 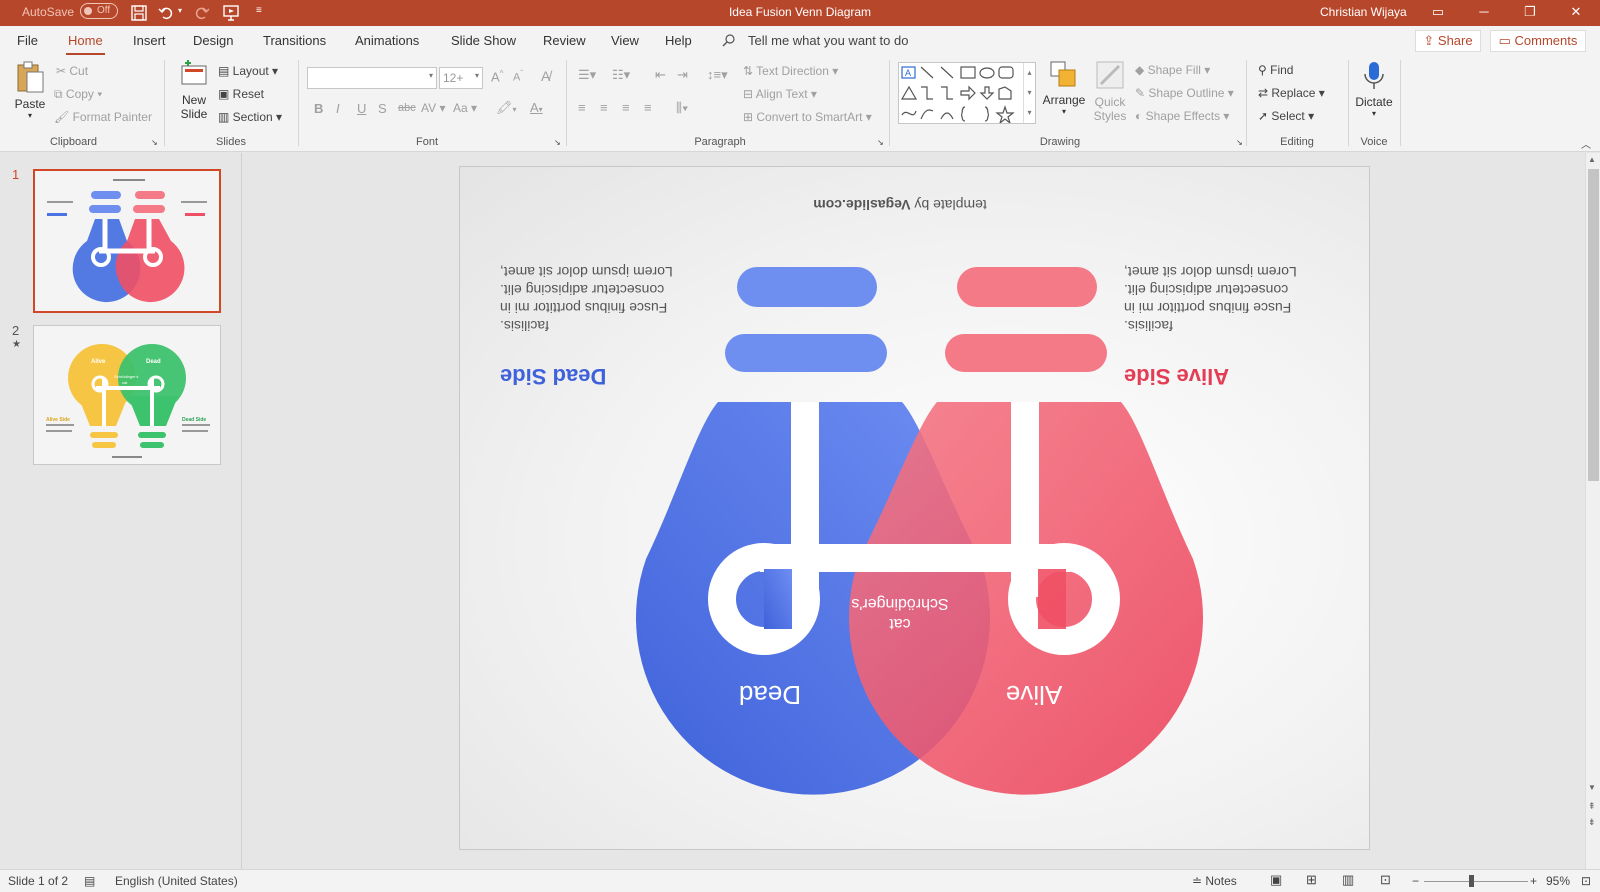 I want to click on credit-brand: Vegaslide.com, so click(x=862, y=205).